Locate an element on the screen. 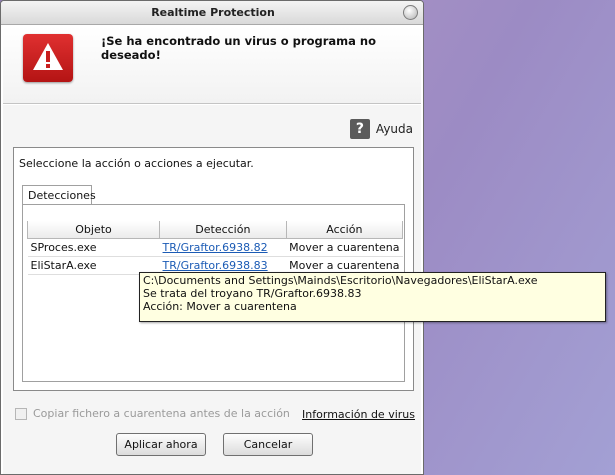 The height and width of the screenshot is (475, 615). column-header-object: Objeto is located at coordinates (93, 230).